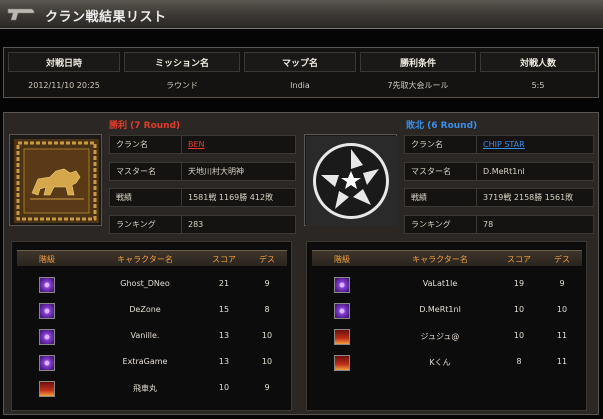  I want to click on loser-ranking-label: ランキング, so click(444, 224).